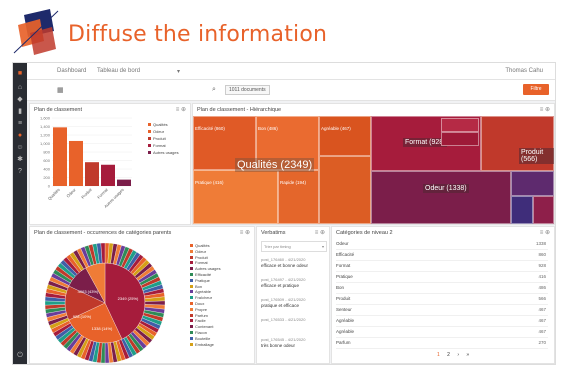 The image size is (566, 365). What do you see at coordinates (536, 89) in the screenshot?
I see `filter-button: Filtre` at bounding box center [536, 89].